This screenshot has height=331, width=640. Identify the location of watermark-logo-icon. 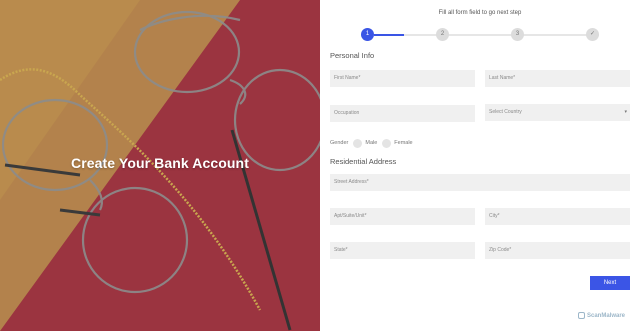
(581, 315).